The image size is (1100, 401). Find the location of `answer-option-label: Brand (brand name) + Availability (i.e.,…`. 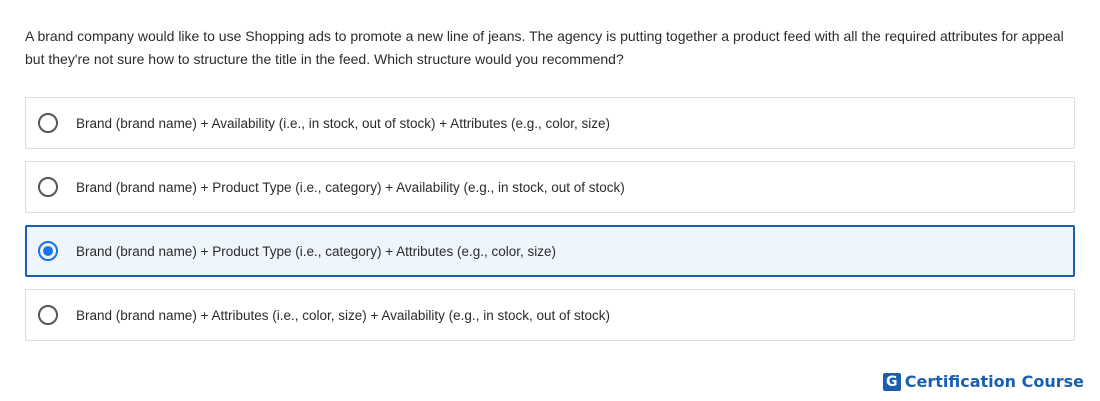

answer-option-label: Brand (brand name) + Availability (i.e.,… is located at coordinates (343, 123).